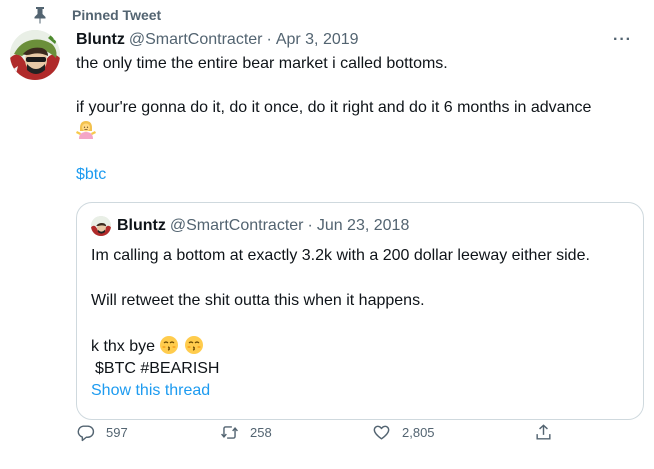 The width and height of the screenshot is (654, 469). I want to click on reply-button: 597, so click(102, 432).